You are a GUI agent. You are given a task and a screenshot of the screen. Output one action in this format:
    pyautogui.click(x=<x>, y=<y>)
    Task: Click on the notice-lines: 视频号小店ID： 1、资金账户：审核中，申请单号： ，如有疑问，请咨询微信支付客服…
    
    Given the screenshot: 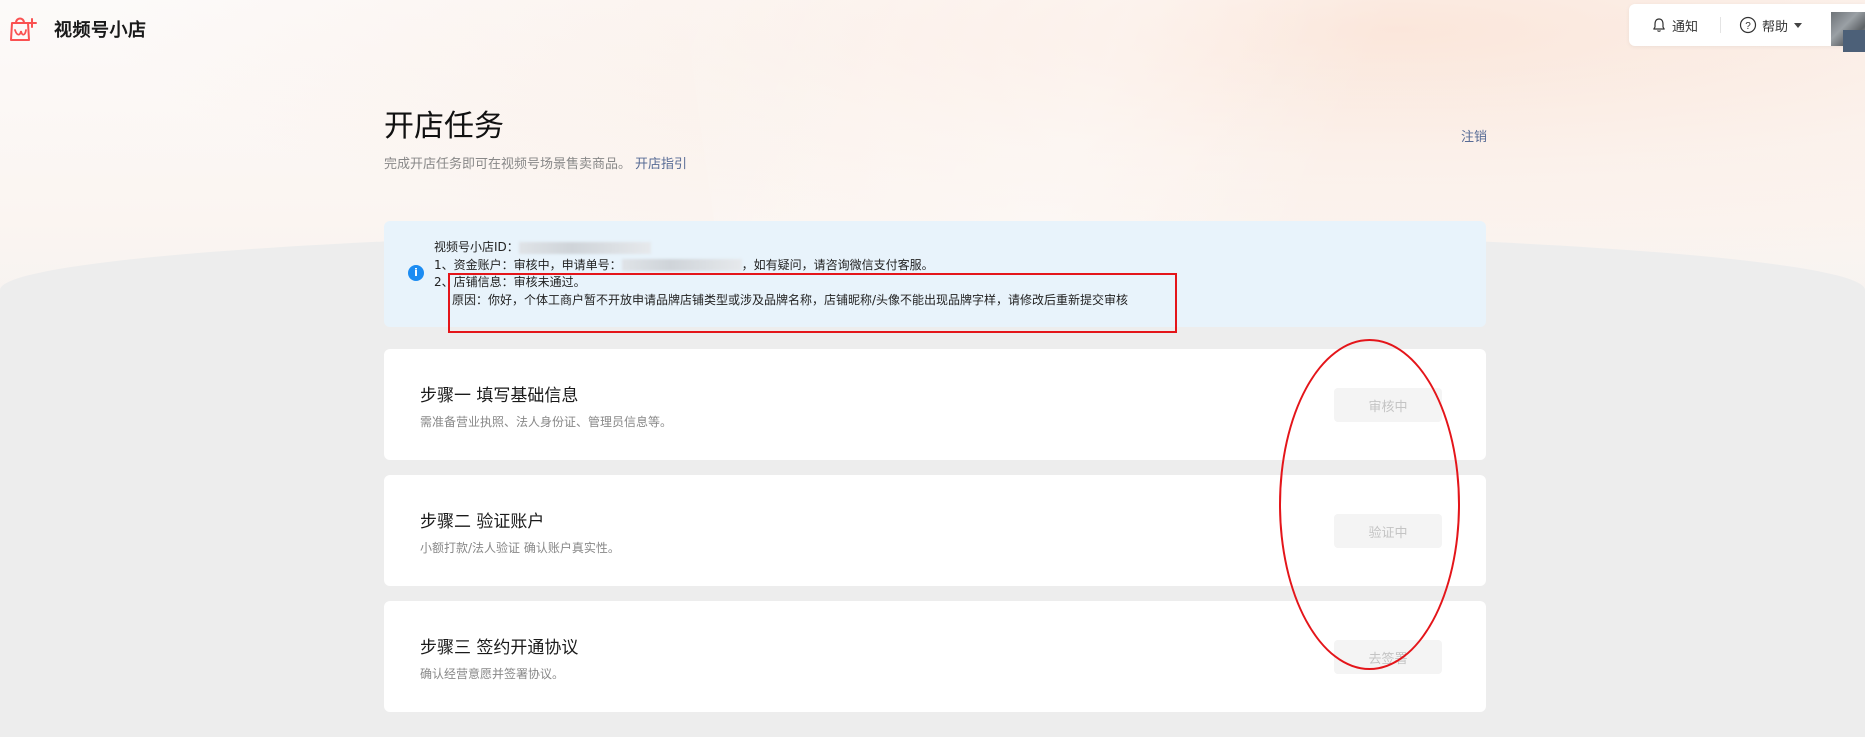 What is the action you would take?
    pyautogui.click(x=781, y=274)
    